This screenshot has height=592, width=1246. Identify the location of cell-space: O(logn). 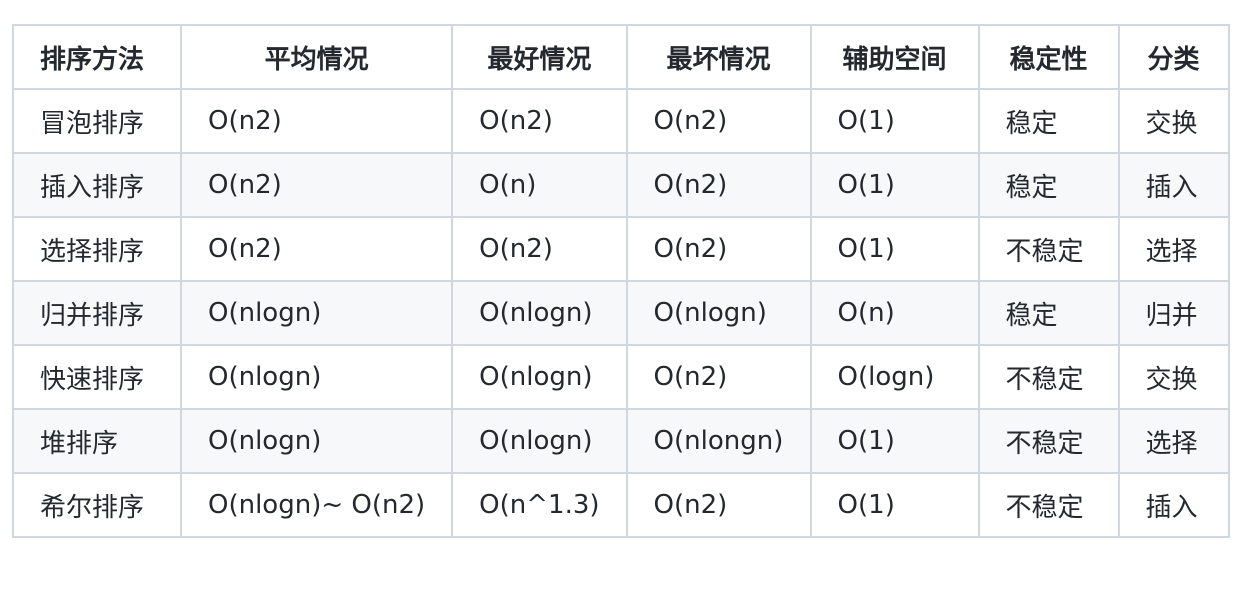
(894, 377).